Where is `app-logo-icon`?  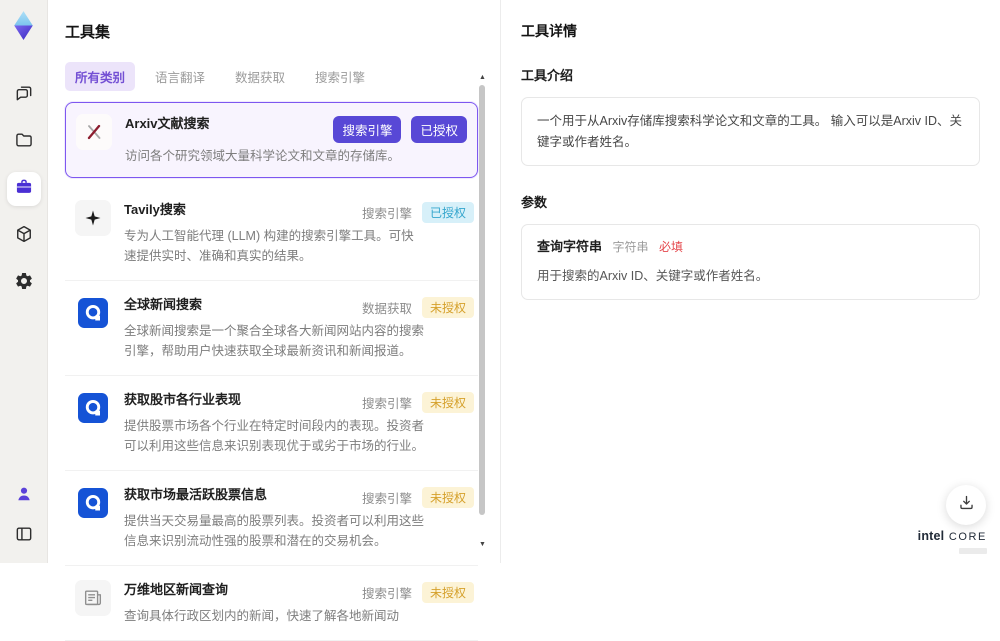
app-logo-icon is located at coordinates (23, 25).